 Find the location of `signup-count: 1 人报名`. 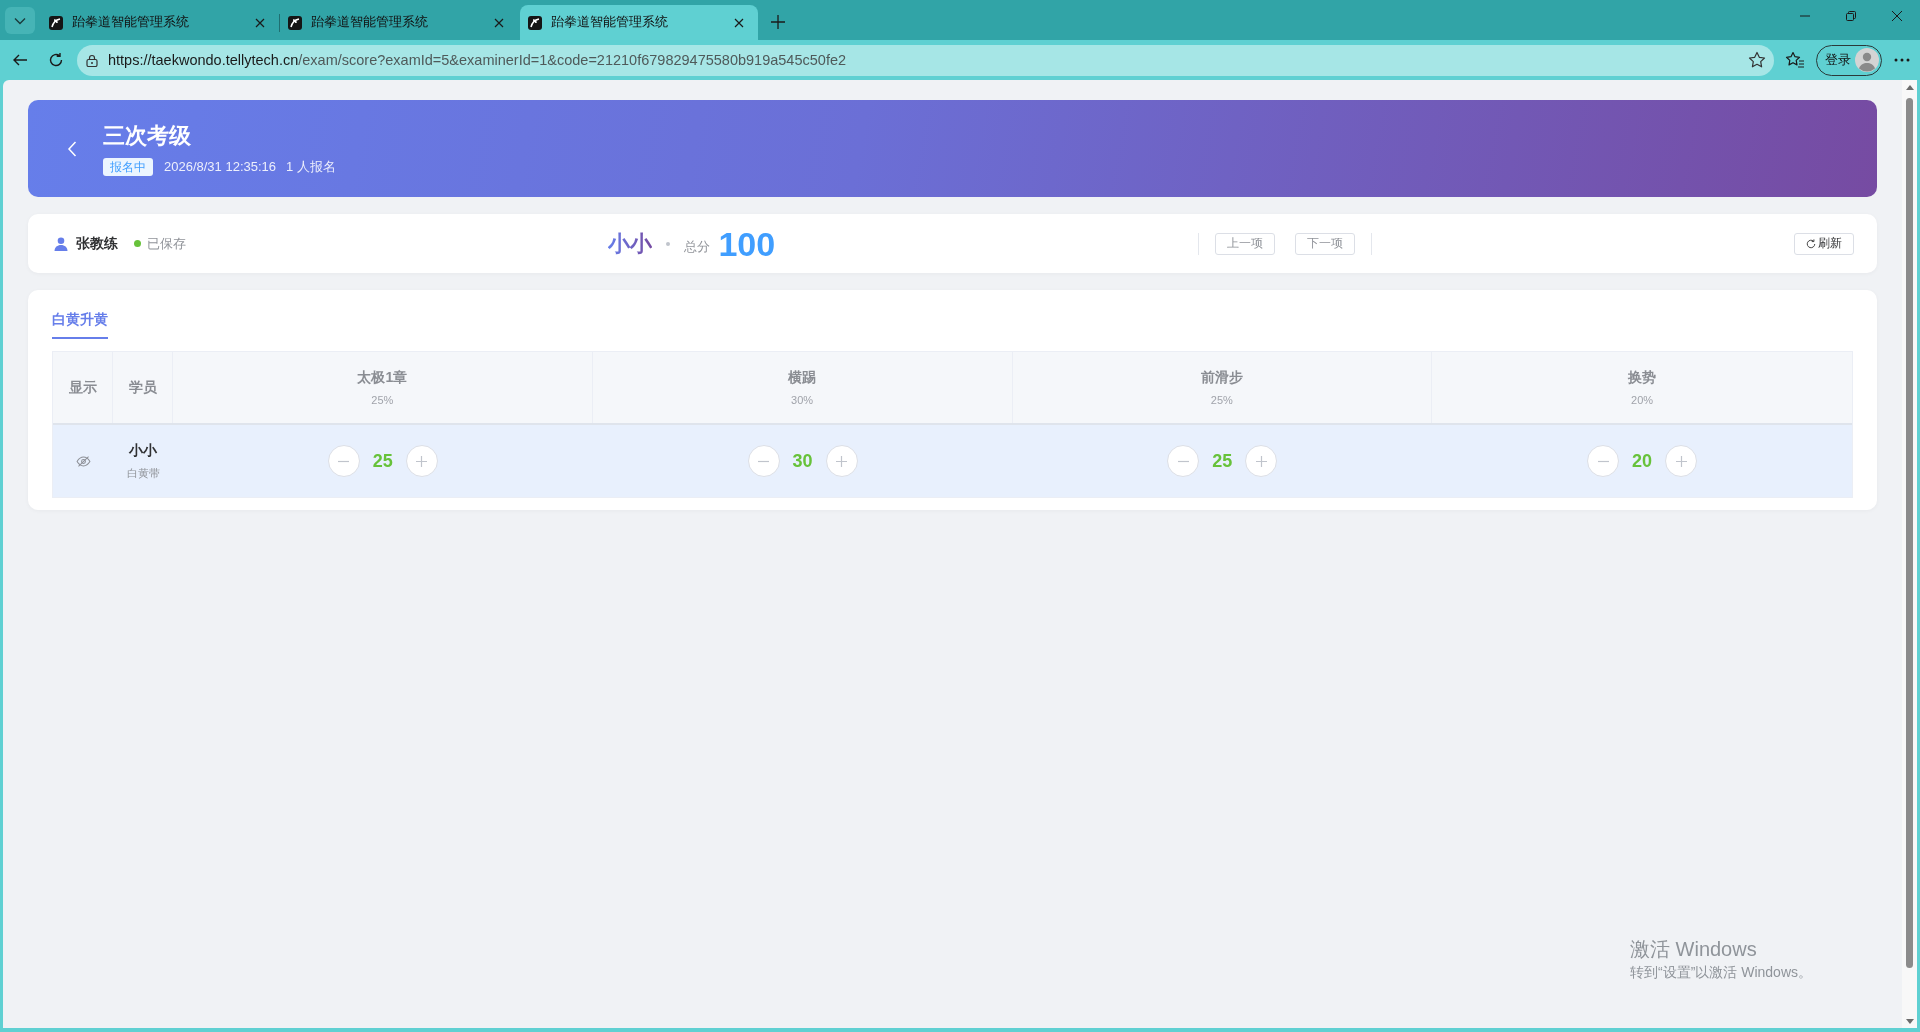

signup-count: 1 人报名 is located at coordinates (311, 166).